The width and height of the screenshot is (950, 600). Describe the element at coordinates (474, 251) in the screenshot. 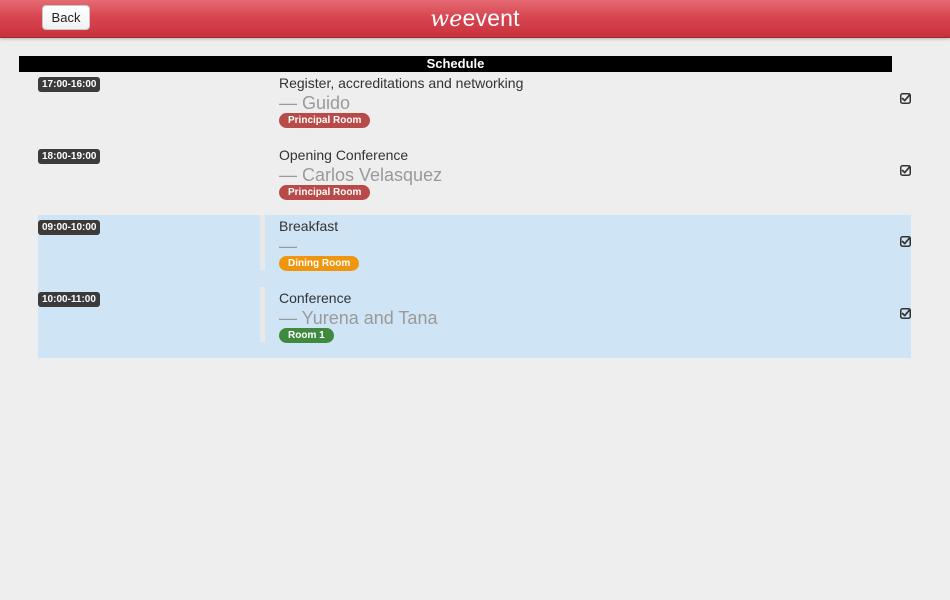

I see `schedule-item: 09:00-10:00 Breakfast — Dining Room` at that location.